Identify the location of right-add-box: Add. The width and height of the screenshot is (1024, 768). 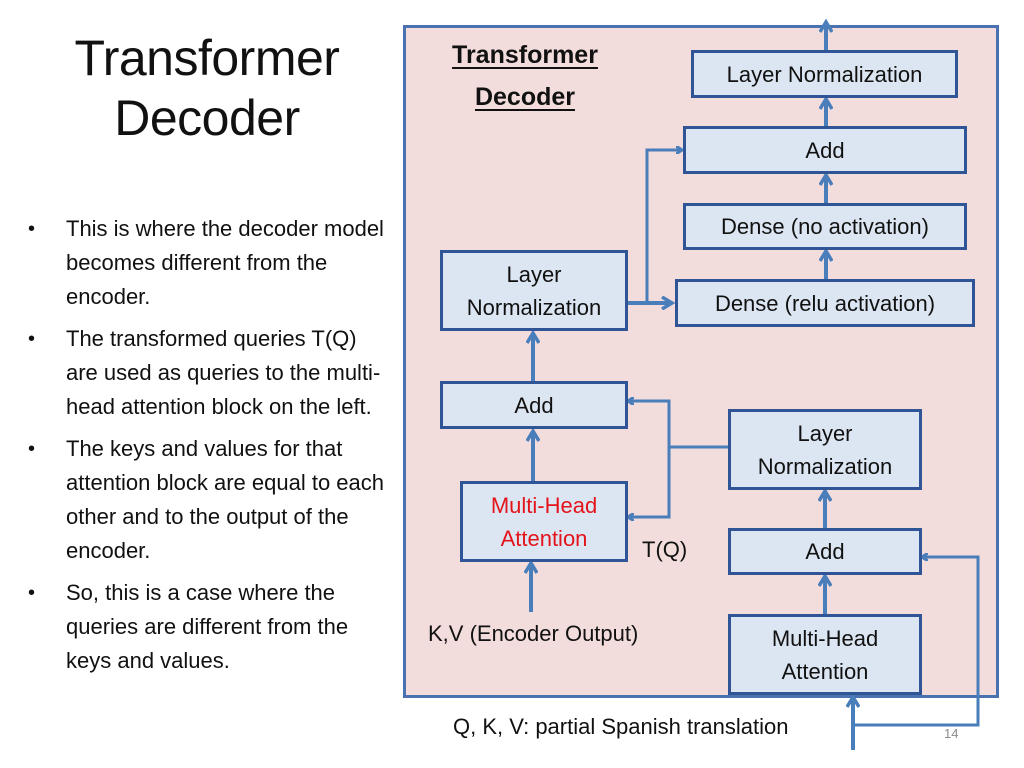
(825, 551).